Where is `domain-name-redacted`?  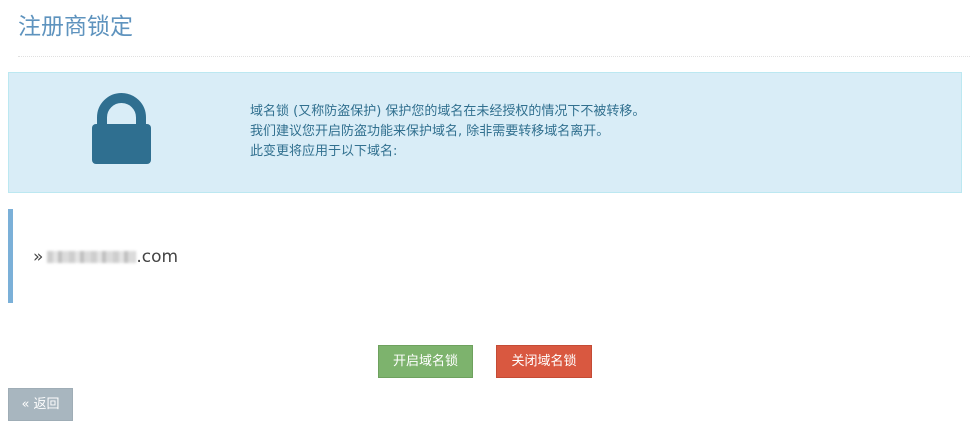
domain-name-redacted is located at coordinates (92, 257).